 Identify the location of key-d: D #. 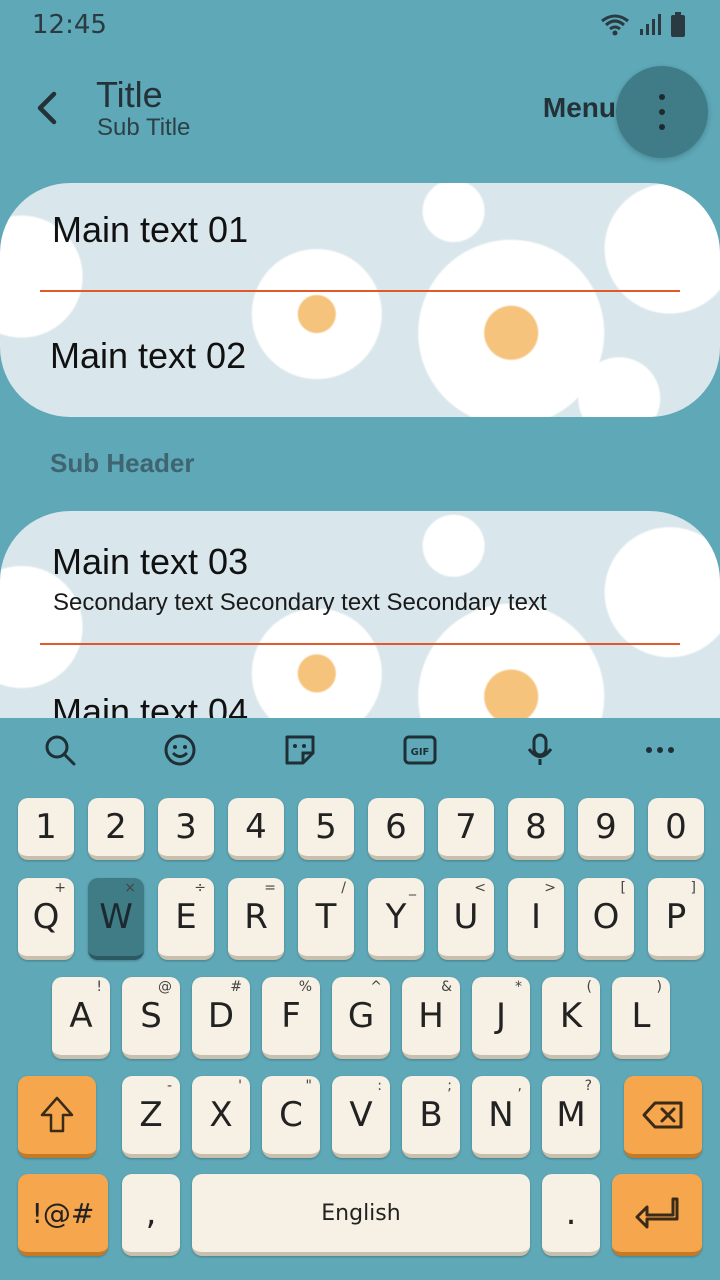
(221, 1018).